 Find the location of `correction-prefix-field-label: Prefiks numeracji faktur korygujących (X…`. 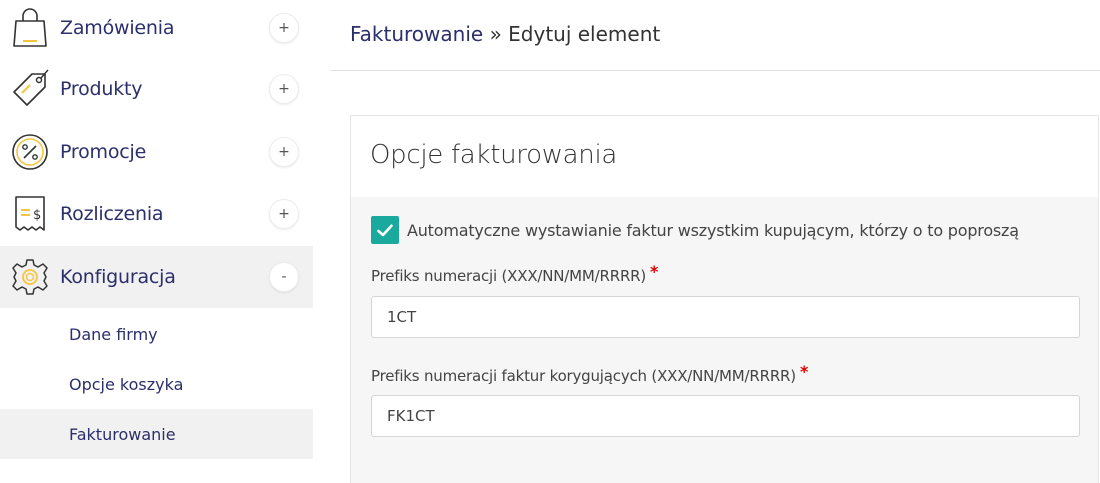

correction-prefix-field-label: Prefiks numeracji faktur korygujących (X… is located at coordinates (589, 373).